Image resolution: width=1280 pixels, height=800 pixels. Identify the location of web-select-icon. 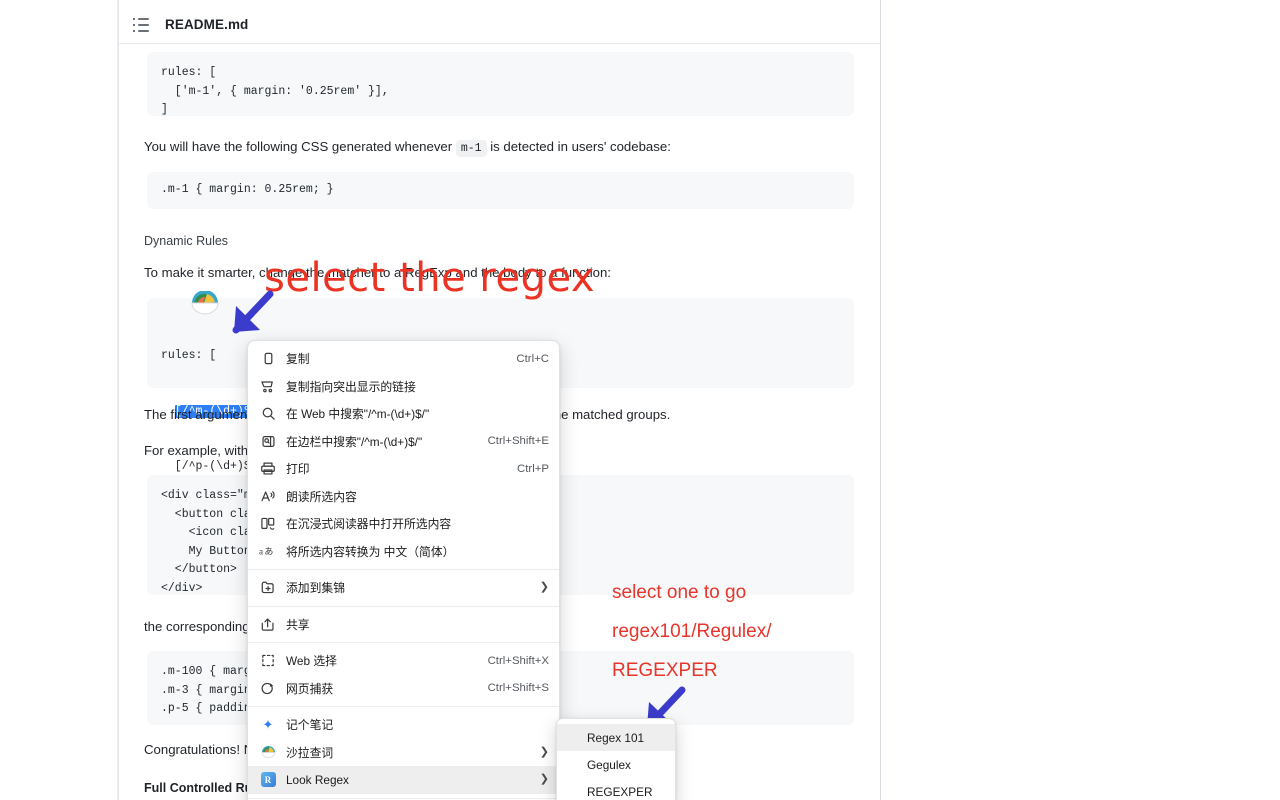
(268, 661).